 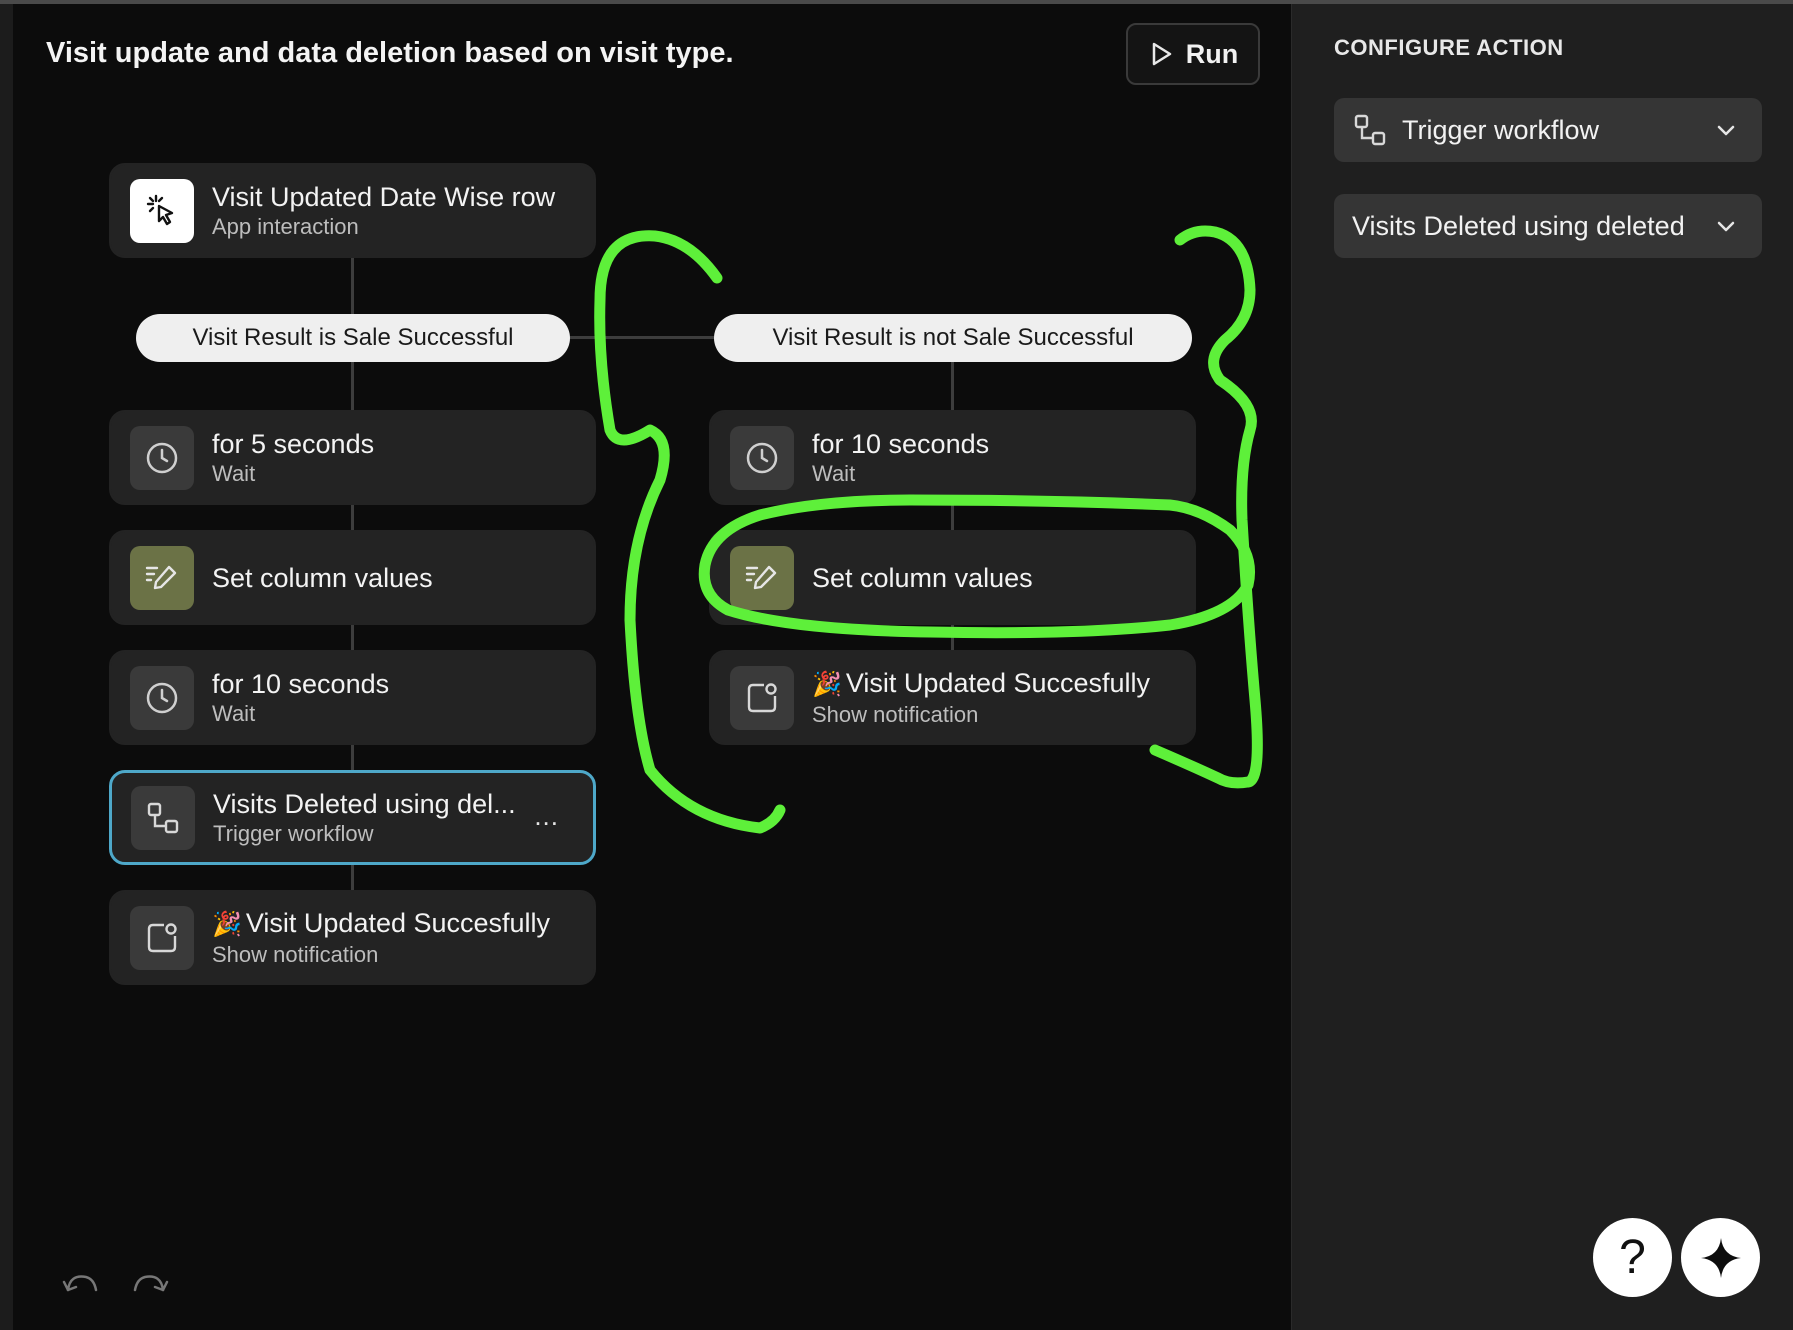 What do you see at coordinates (953, 338) in the screenshot?
I see `condition-right: Visit Result is not Sale Successful` at bounding box center [953, 338].